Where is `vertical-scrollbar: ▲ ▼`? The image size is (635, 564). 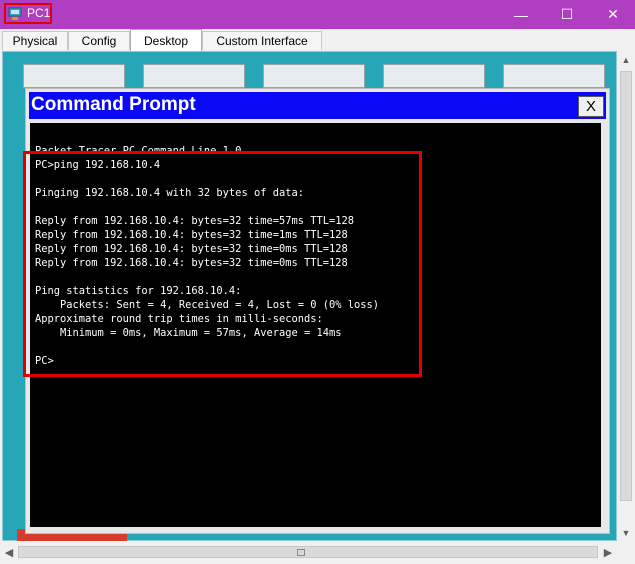
vertical-scrollbar: ▲ ▼ is located at coordinates (626, 296).